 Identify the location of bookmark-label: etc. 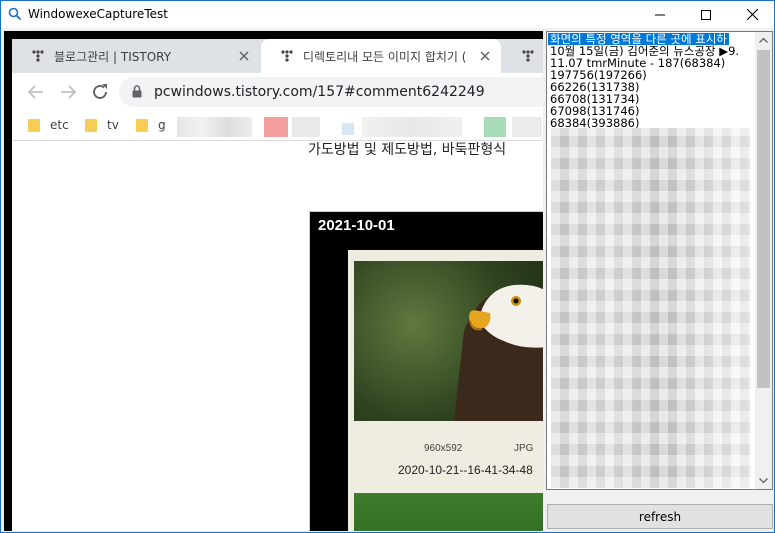
(59, 125).